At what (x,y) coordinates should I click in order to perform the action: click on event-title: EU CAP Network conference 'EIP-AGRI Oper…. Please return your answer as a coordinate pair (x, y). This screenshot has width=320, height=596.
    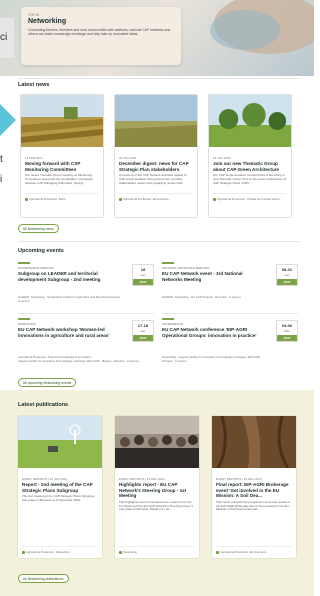
    Looking at the image, I should click on (211, 332).